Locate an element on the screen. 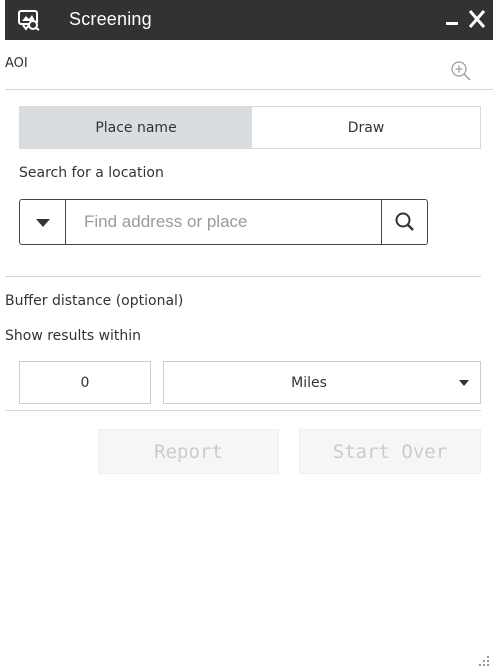 This screenshot has width=493, height=671. zoom-in-icon is located at coordinates (461, 71).